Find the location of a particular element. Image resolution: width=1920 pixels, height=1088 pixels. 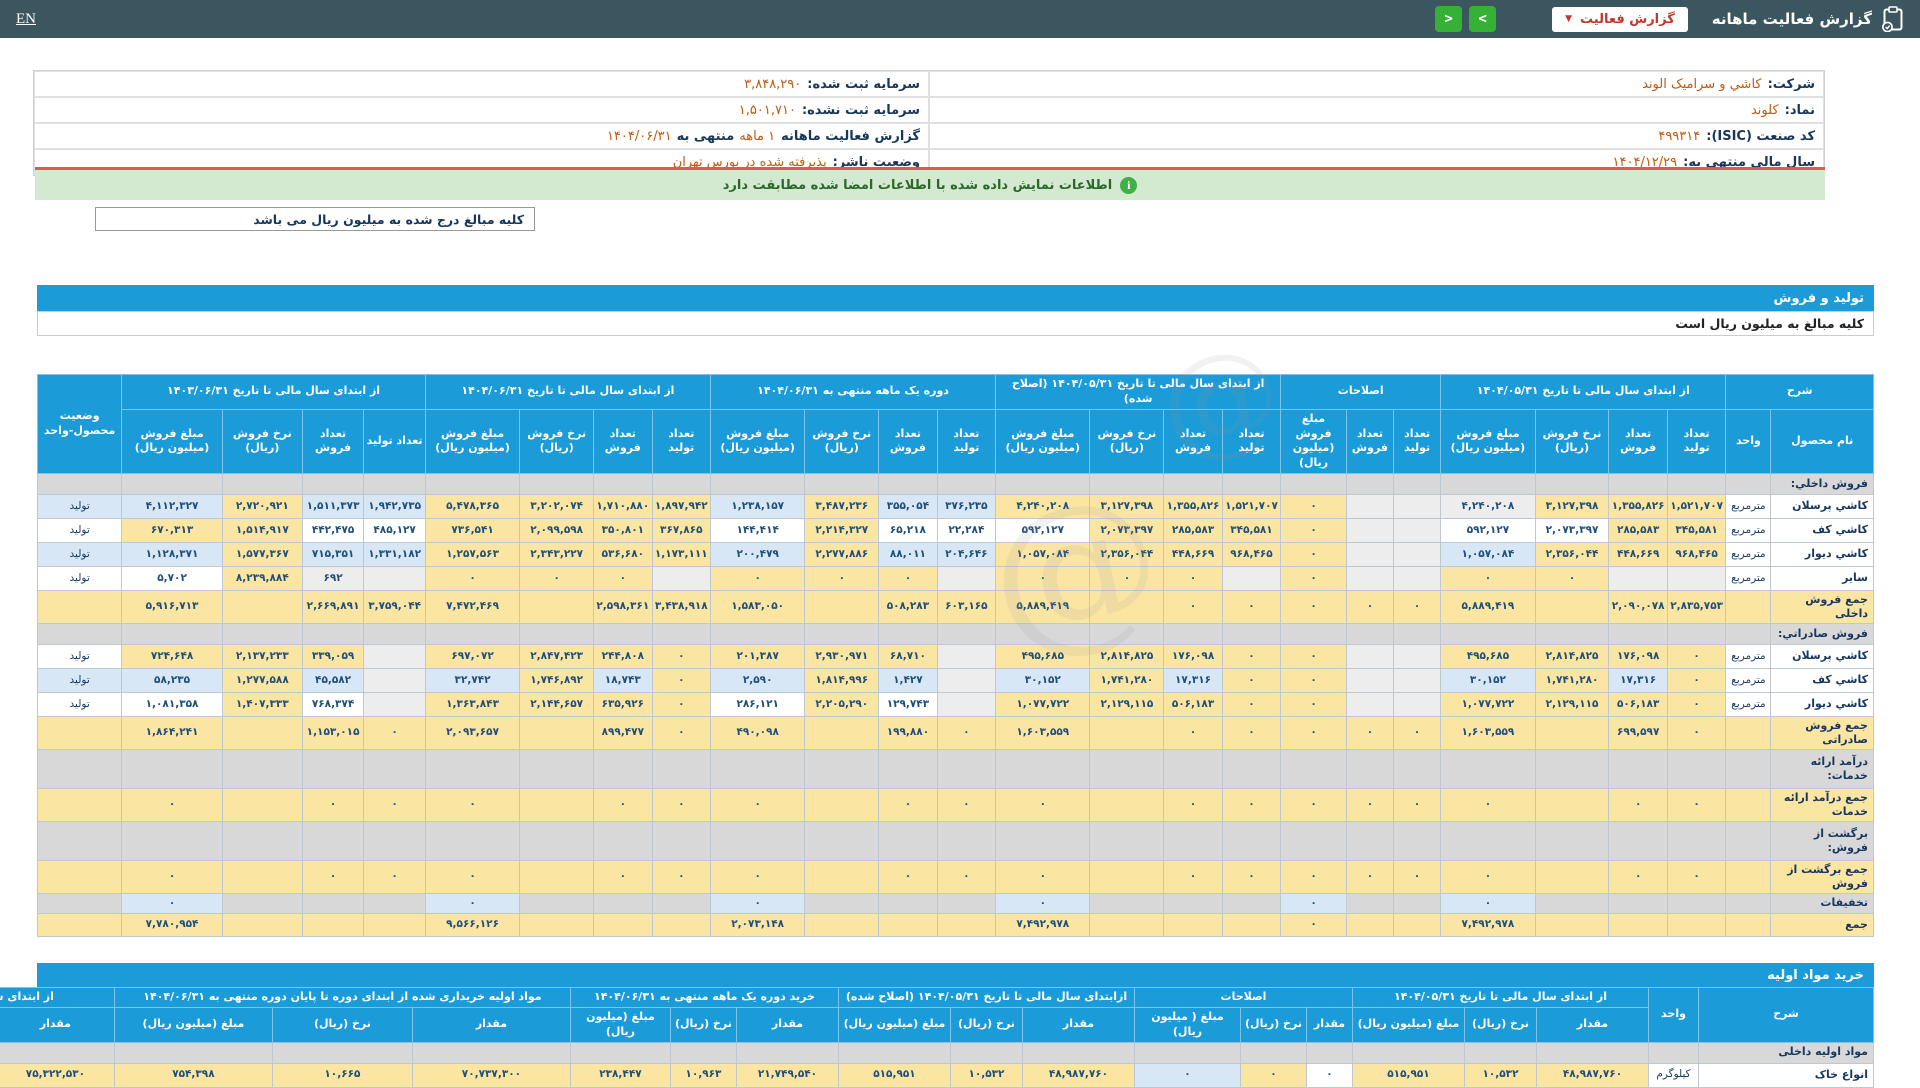

language-switch-en: EN is located at coordinates (26, 19).